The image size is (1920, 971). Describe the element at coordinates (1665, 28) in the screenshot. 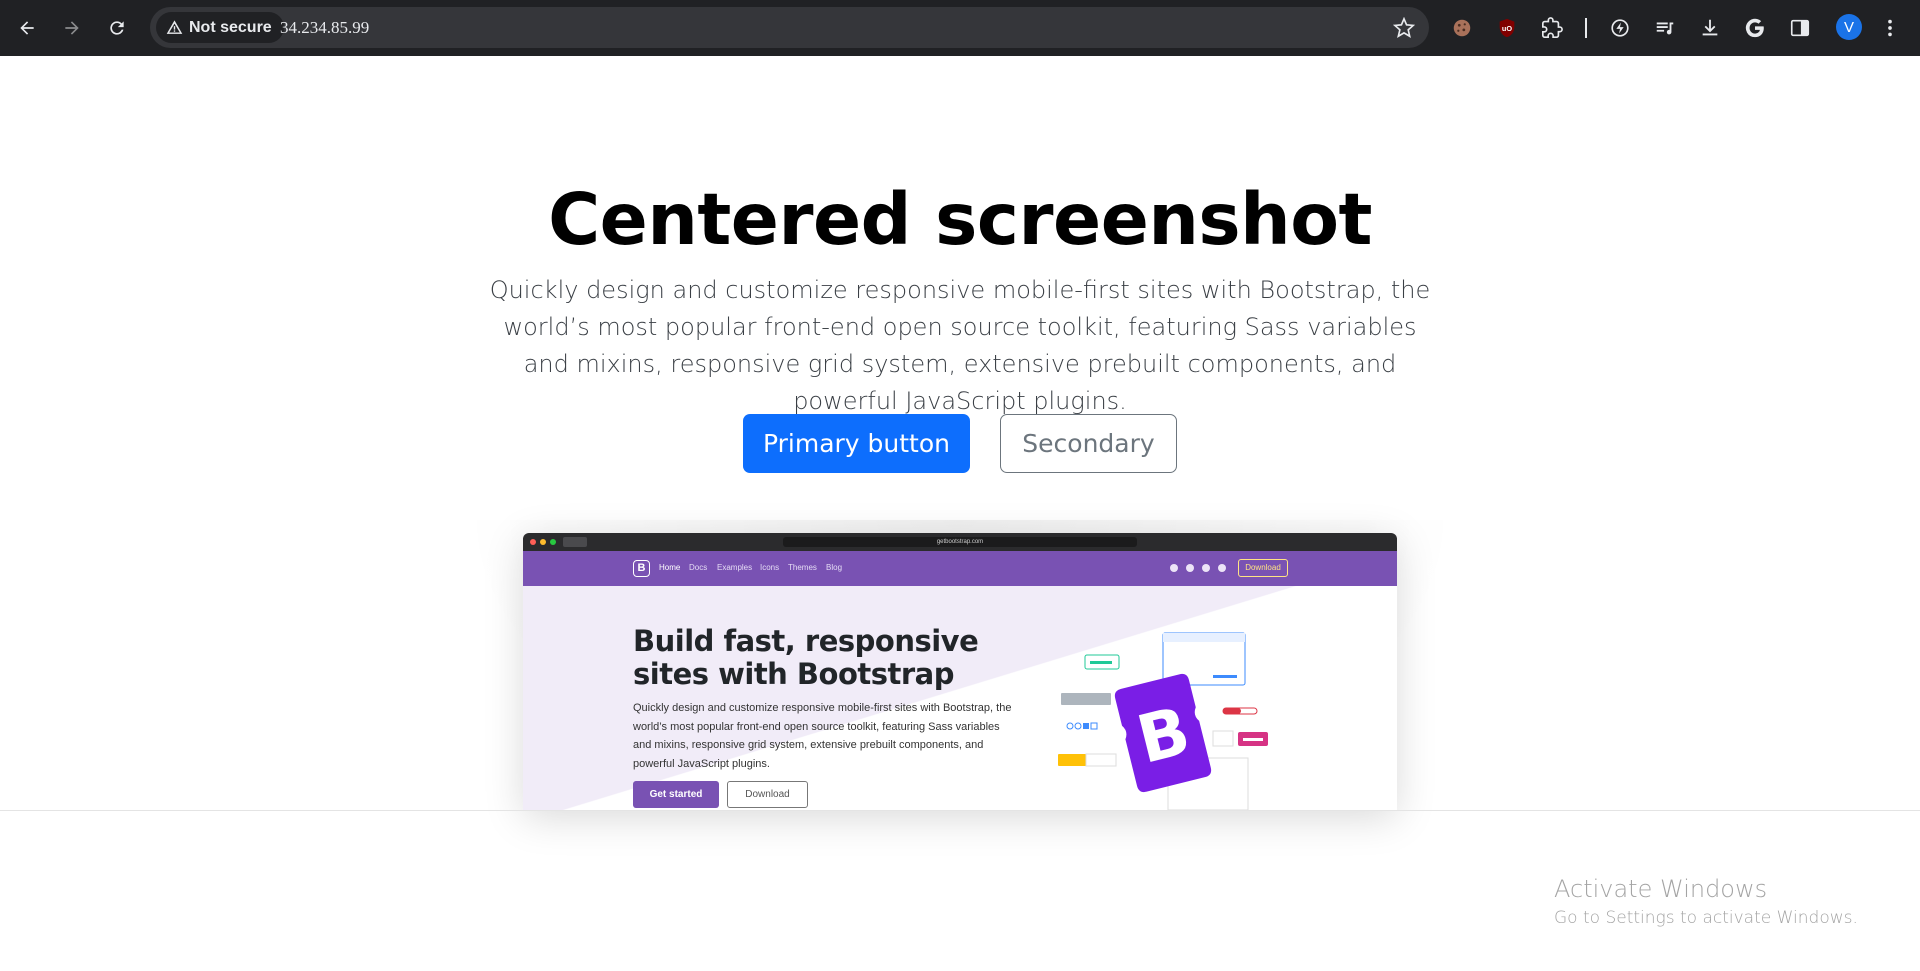

I see `media-controls-icon` at that location.